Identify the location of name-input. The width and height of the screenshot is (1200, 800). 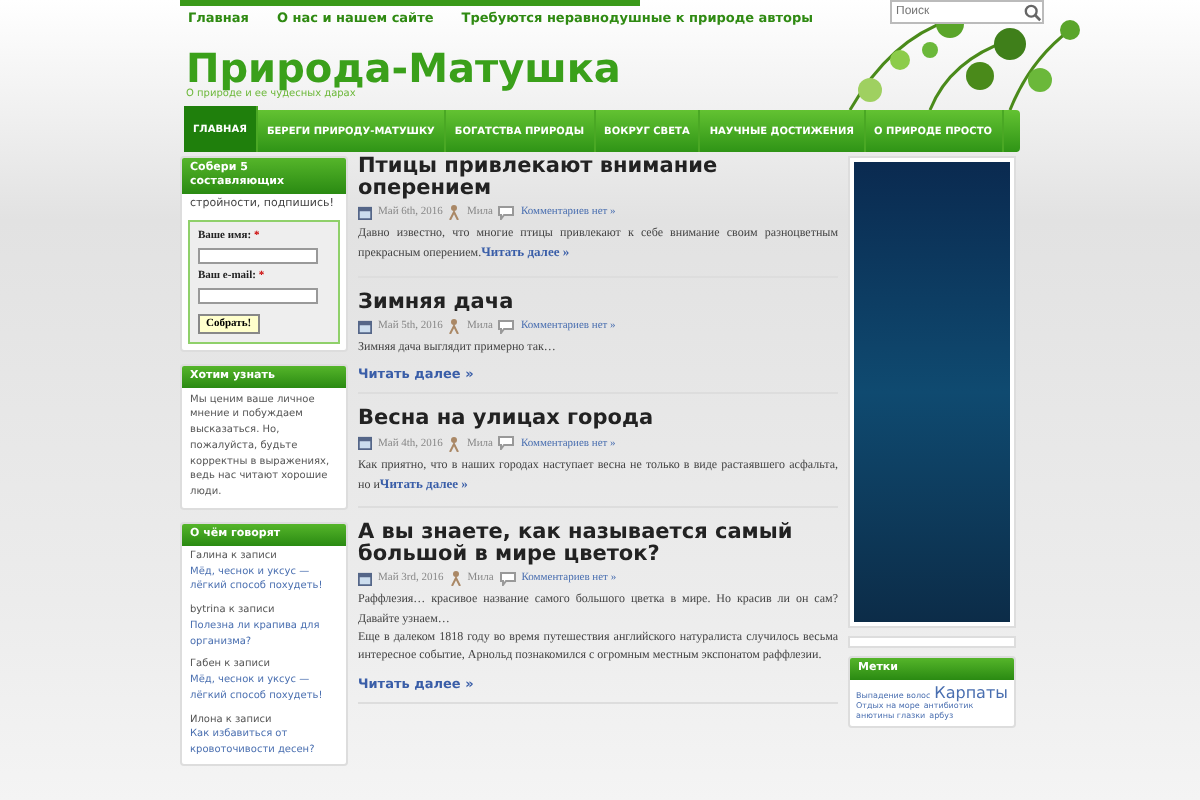
(258, 255).